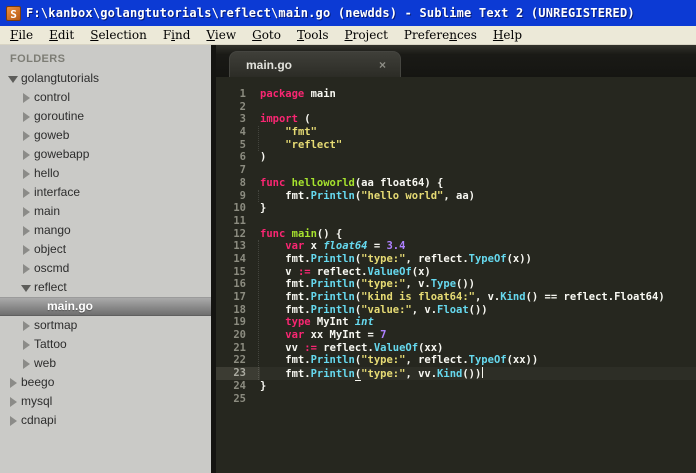 This screenshot has height=473, width=696. What do you see at coordinates (105, 382) in the screenshot?
I see `folder-beego: beego` at bounding box center [105, 382].